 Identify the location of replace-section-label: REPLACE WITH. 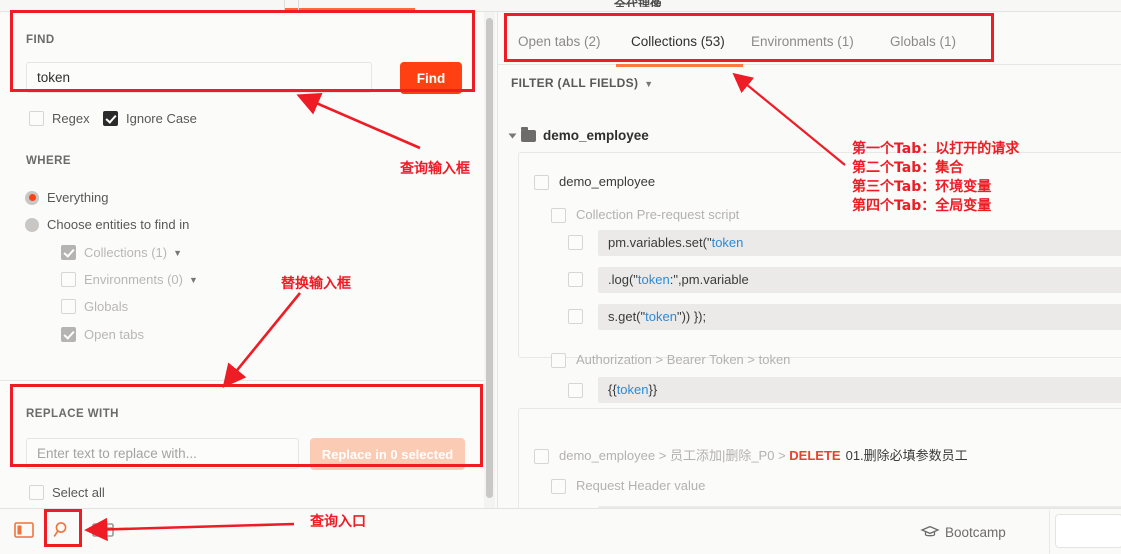
(72, 414).